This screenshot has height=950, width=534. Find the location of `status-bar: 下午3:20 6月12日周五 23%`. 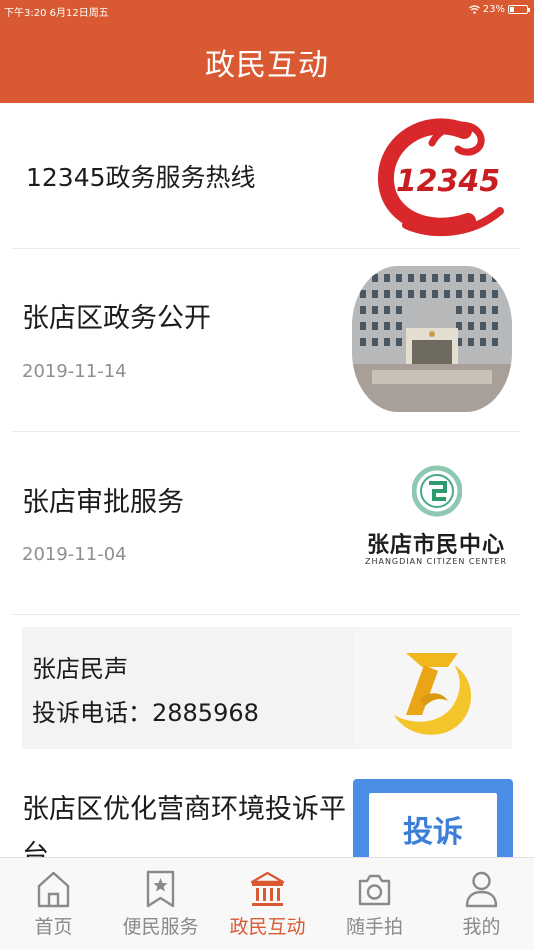

status-bar: 下午3:20 6月12日周五 23% is located at coordinates (267, 10).